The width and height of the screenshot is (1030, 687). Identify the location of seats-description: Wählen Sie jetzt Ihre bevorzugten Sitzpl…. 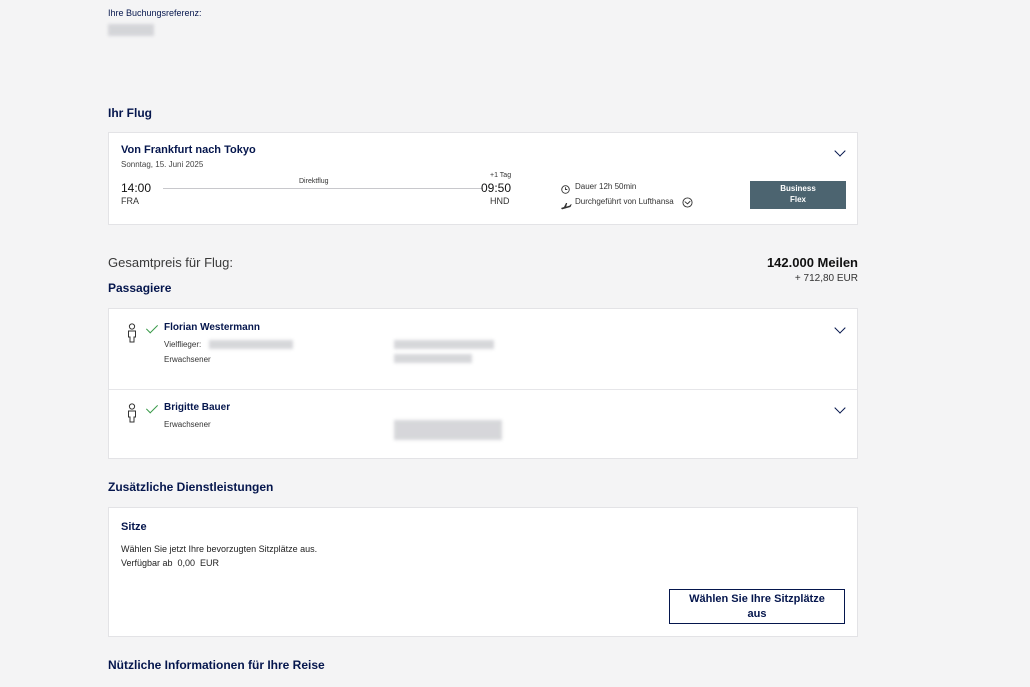
(219, 549).